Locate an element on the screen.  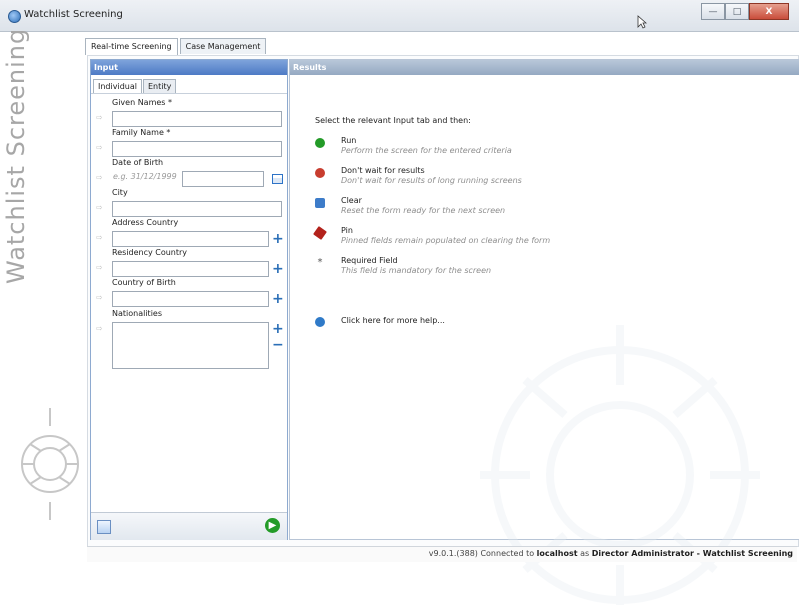
help-icon is located at coordinates (320, 322).